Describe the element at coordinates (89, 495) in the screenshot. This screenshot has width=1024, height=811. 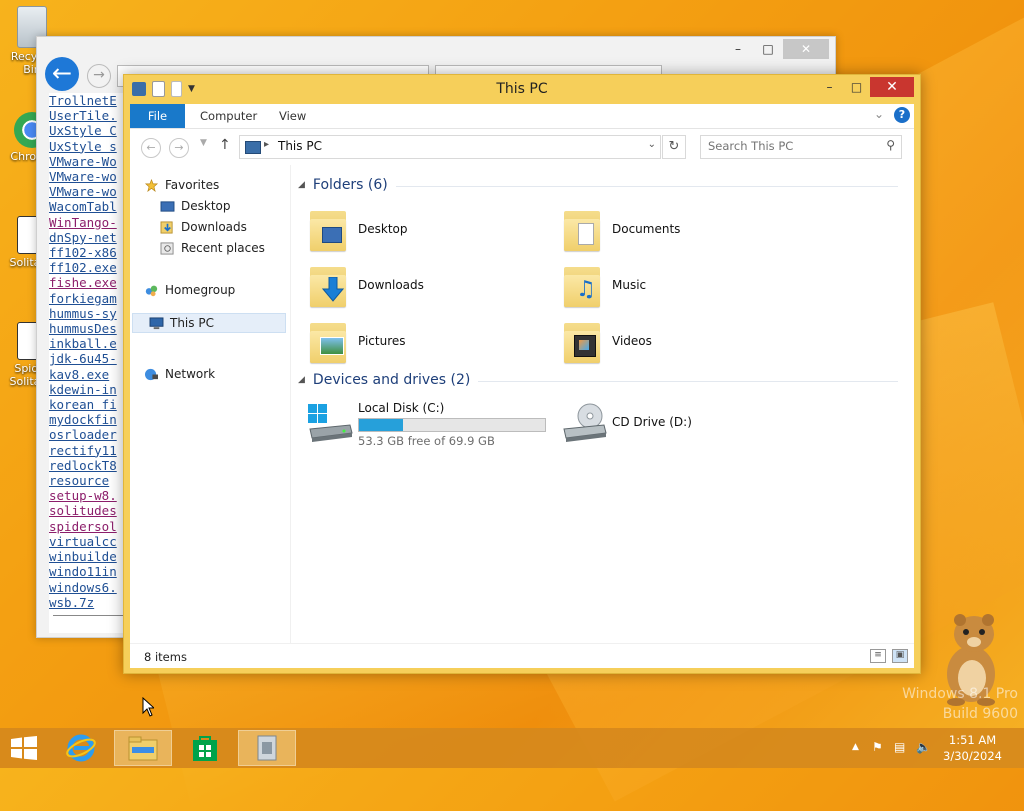
I see `file-link: setup-w8.` at that location.